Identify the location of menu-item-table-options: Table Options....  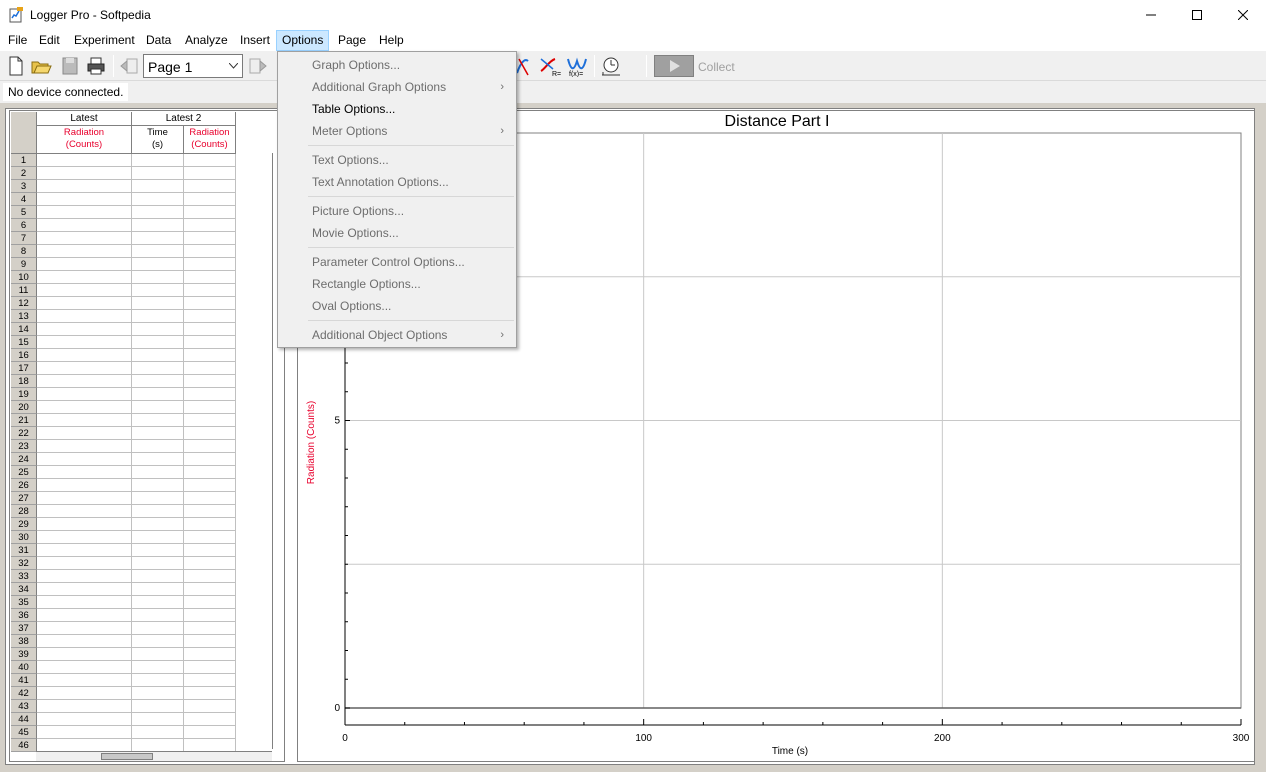
(397, 109).